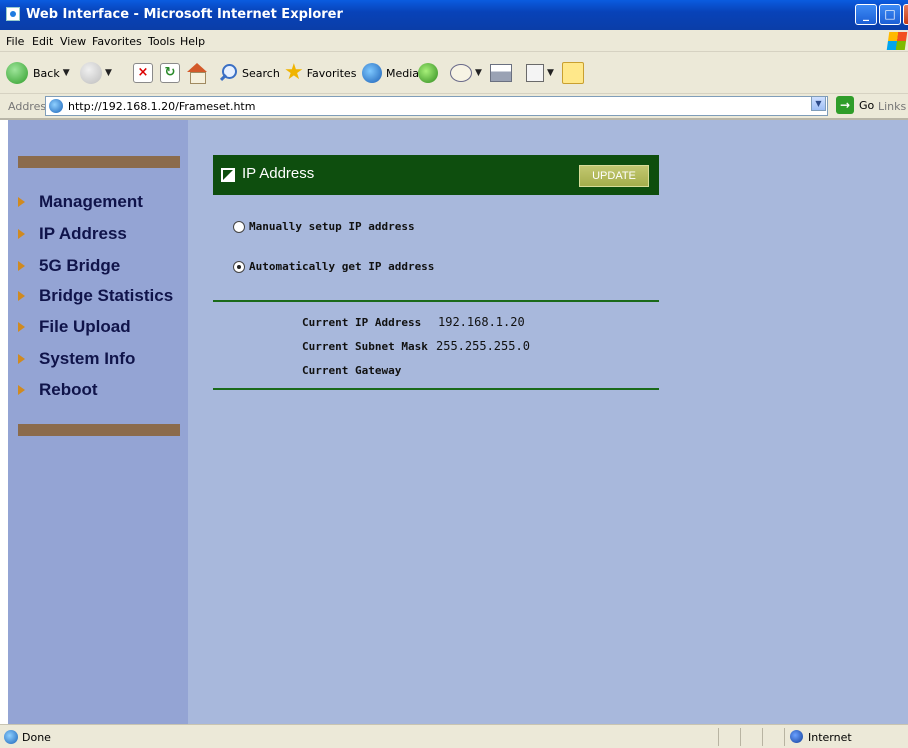 Image resolution: width=908 pixels, height=748 pixels. What do you see at coordinates (436, 301) in the screenshot?
I see `divider-top` at bounding box center [436, 301].